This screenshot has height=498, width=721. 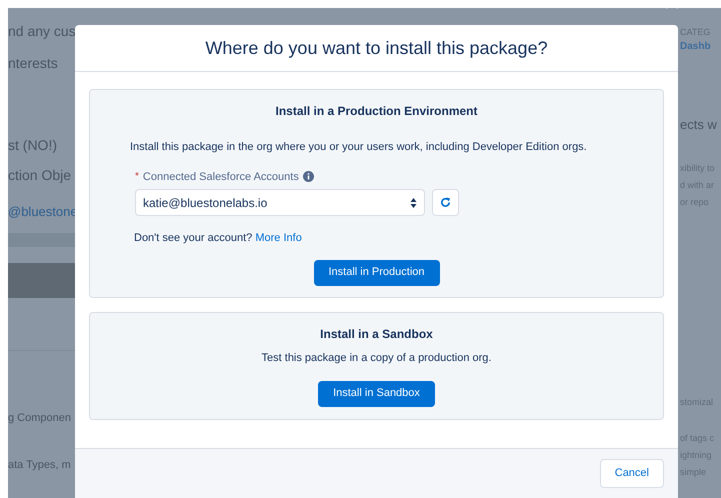 I want to click on account-select: katie@bluestonelabs.io, so click(x=280, y=202).